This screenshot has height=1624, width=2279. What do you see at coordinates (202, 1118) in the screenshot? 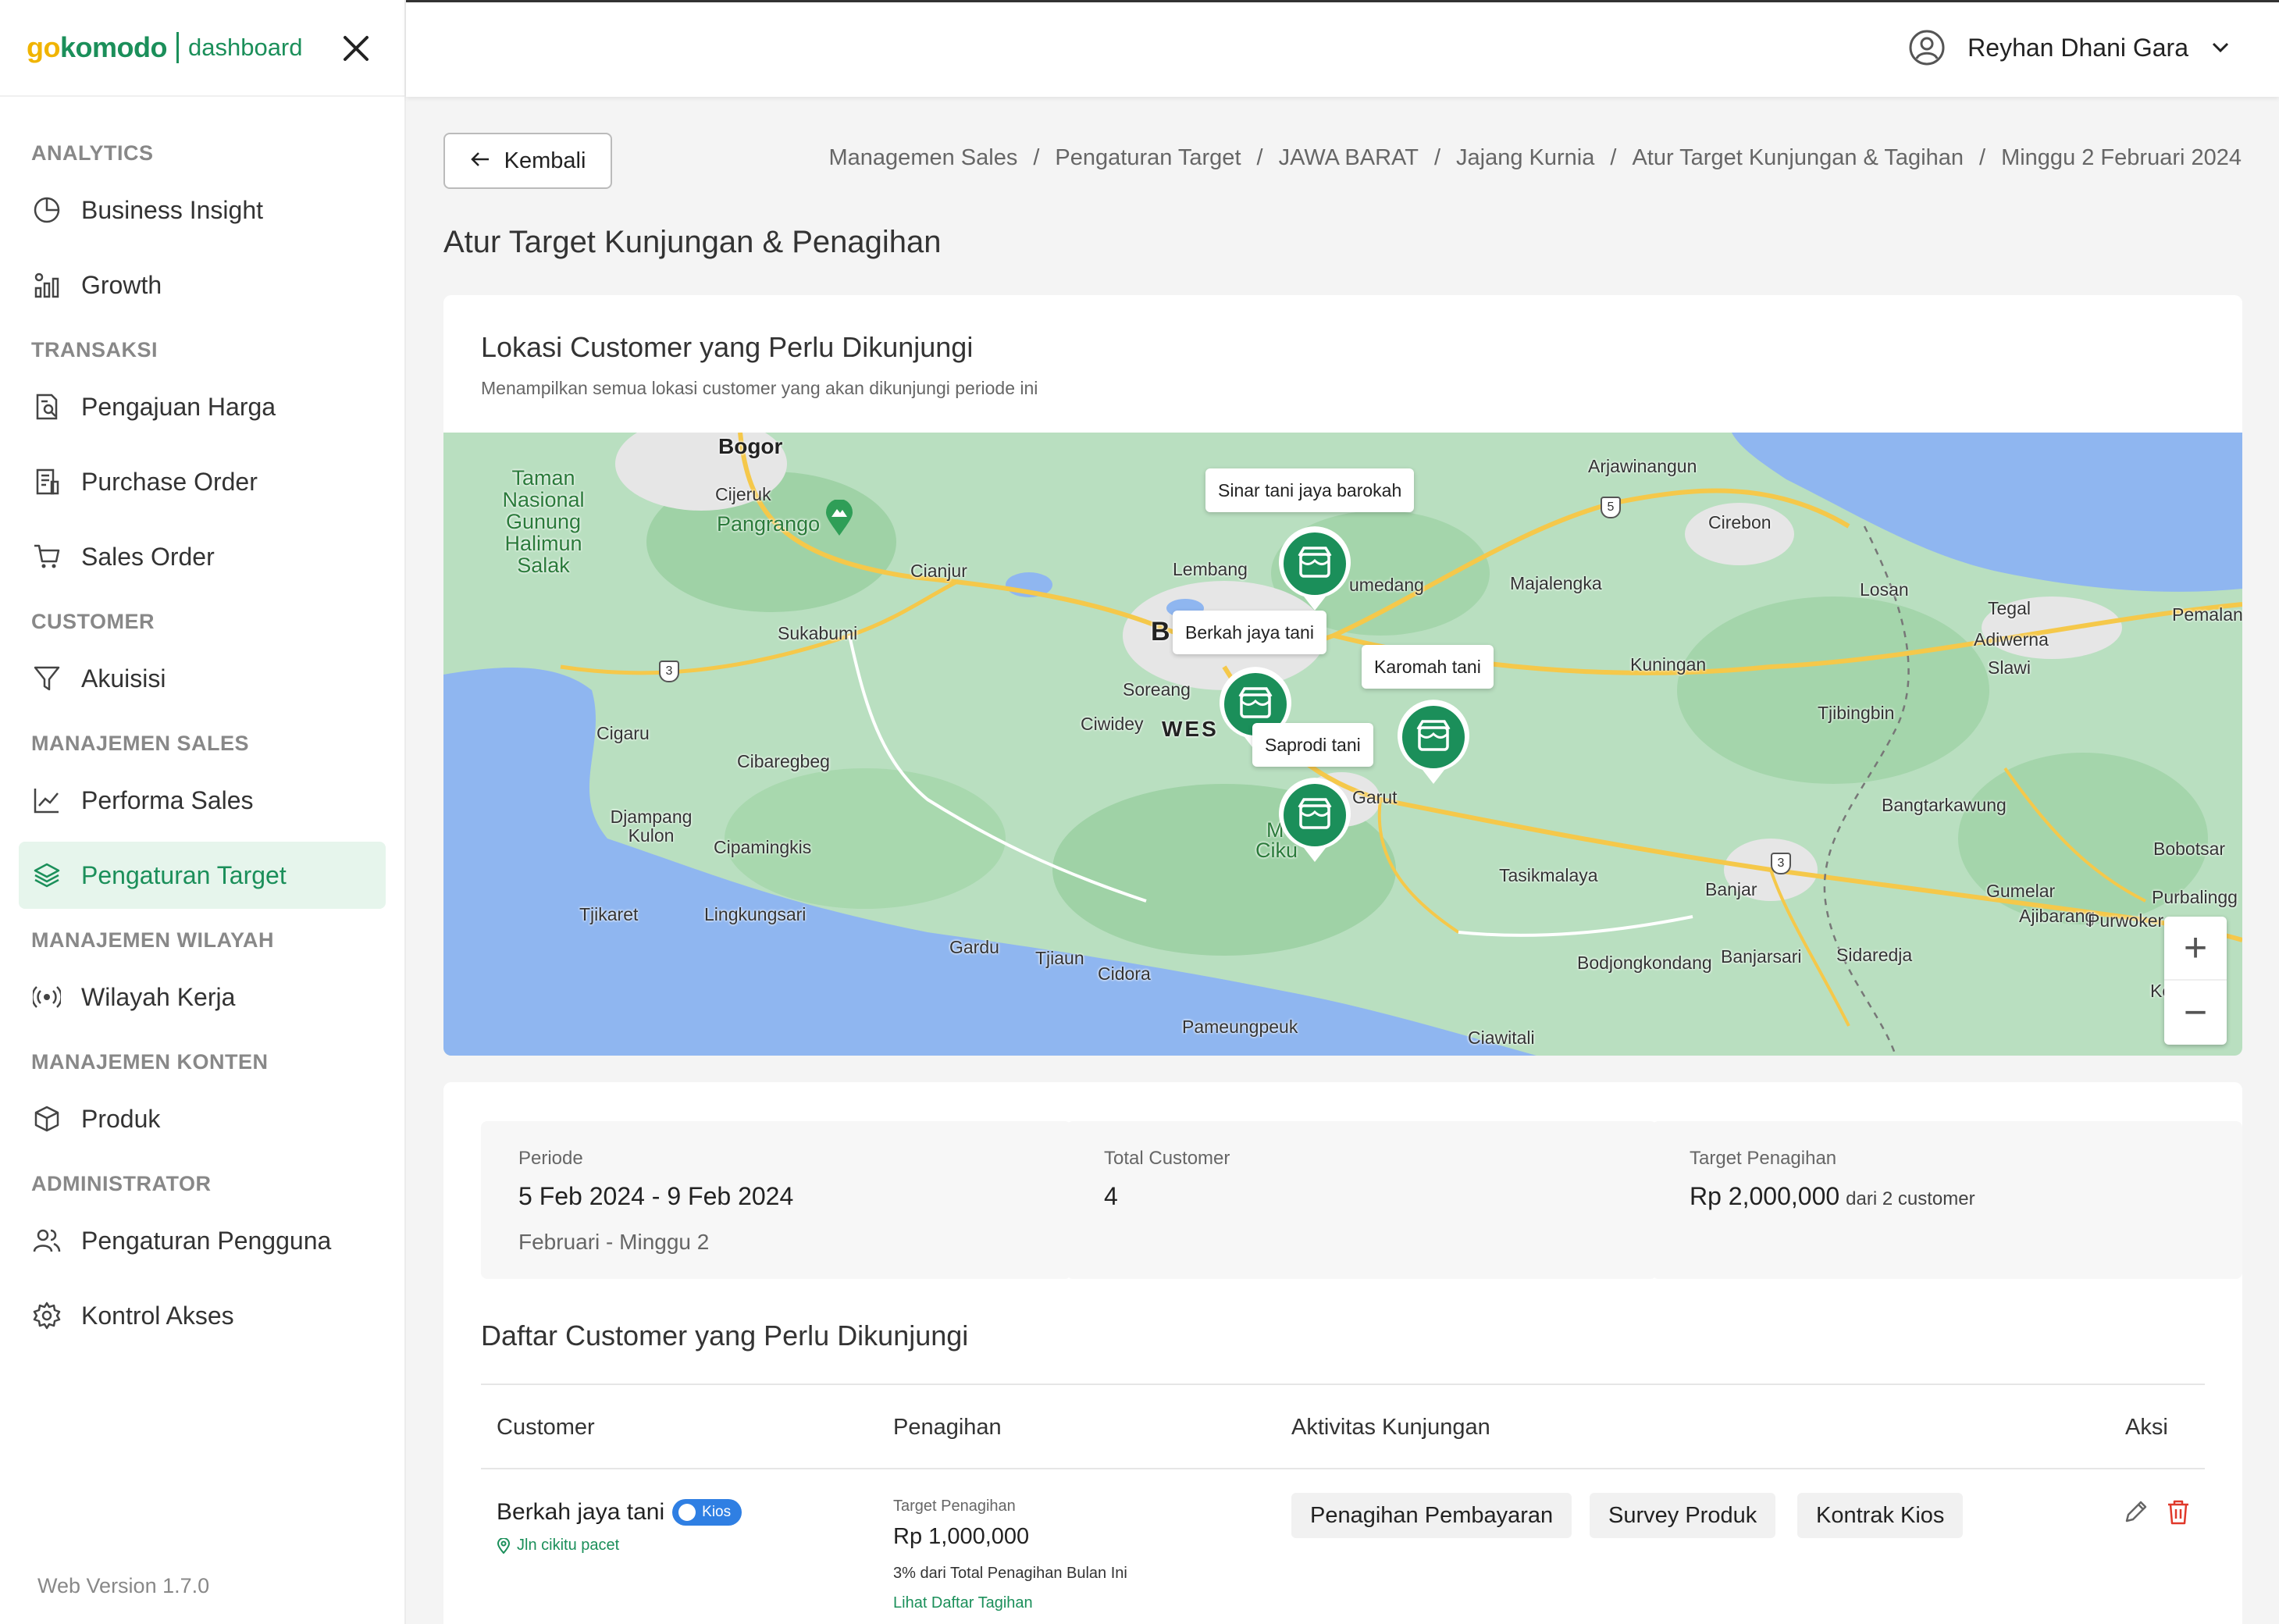
I see `sidebar-item-produk: Produk` at bounding box center [202, 1118].